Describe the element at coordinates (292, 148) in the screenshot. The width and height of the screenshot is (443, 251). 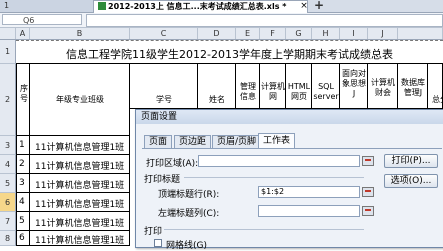
I see `tab-divider` at that location.